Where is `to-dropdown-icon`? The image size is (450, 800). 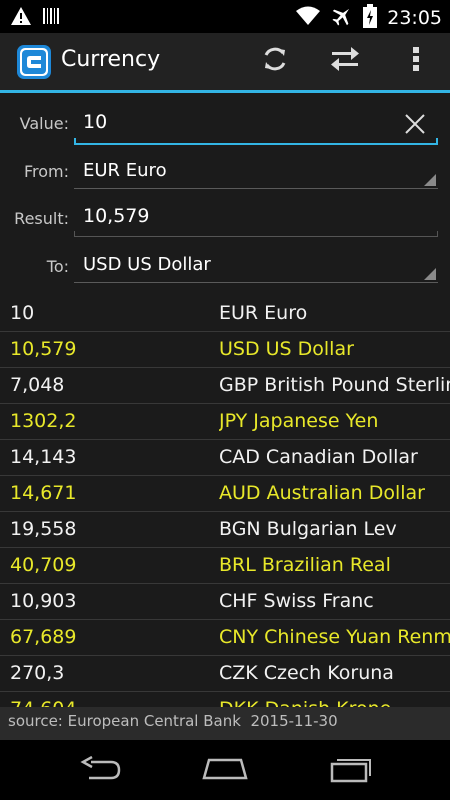
to-dropdown-icon is located at coordinates (430, 274).